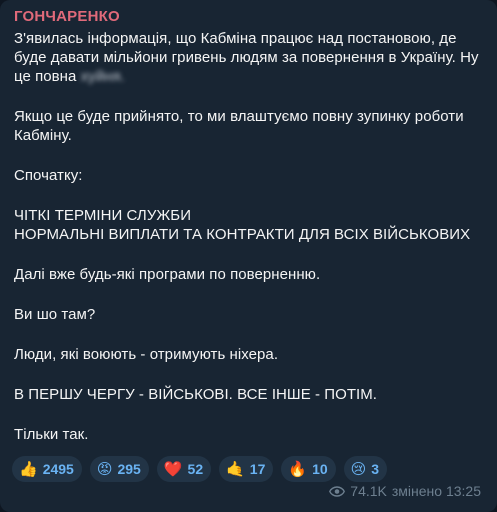  What do you see at coordinates (195, 469) in the screenshot?
I see `reaction-count: 52` at bounding box center [195, 469].